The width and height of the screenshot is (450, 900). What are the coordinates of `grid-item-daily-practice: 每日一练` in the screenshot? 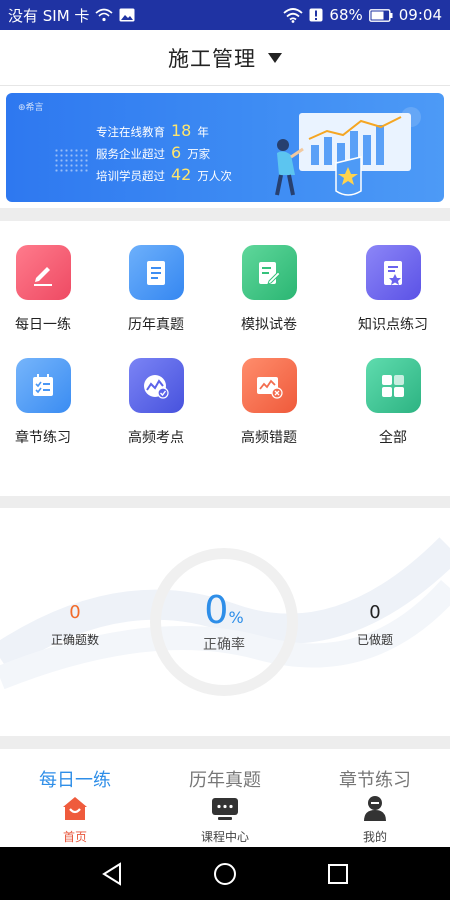 It's located at (49, 289).